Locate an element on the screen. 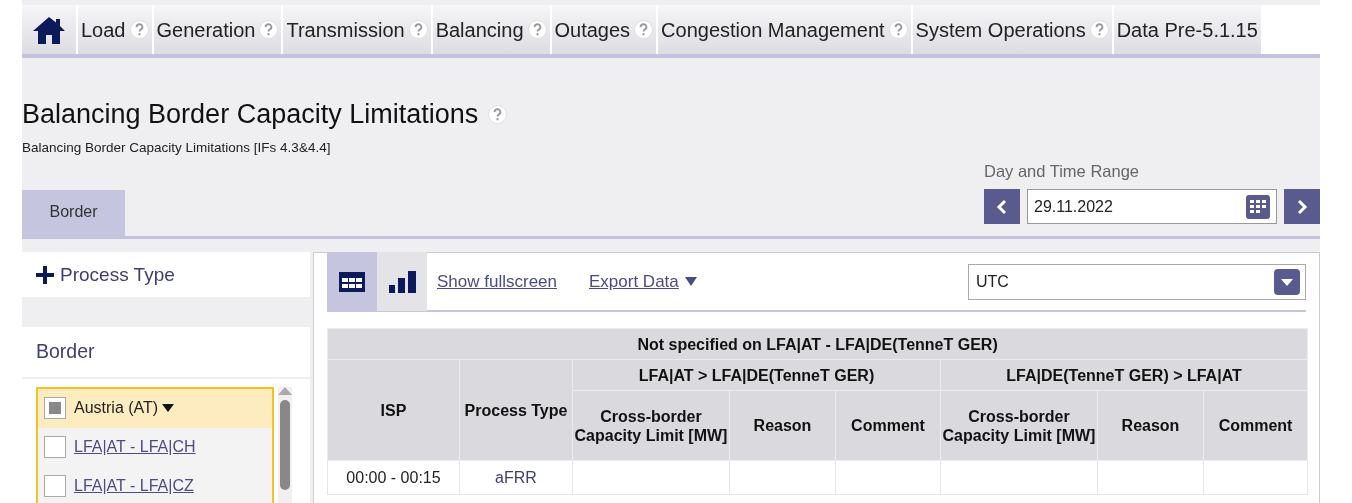 The image size is (1352, 503). chevron-left-icon is located at coordinates (1002, 206).